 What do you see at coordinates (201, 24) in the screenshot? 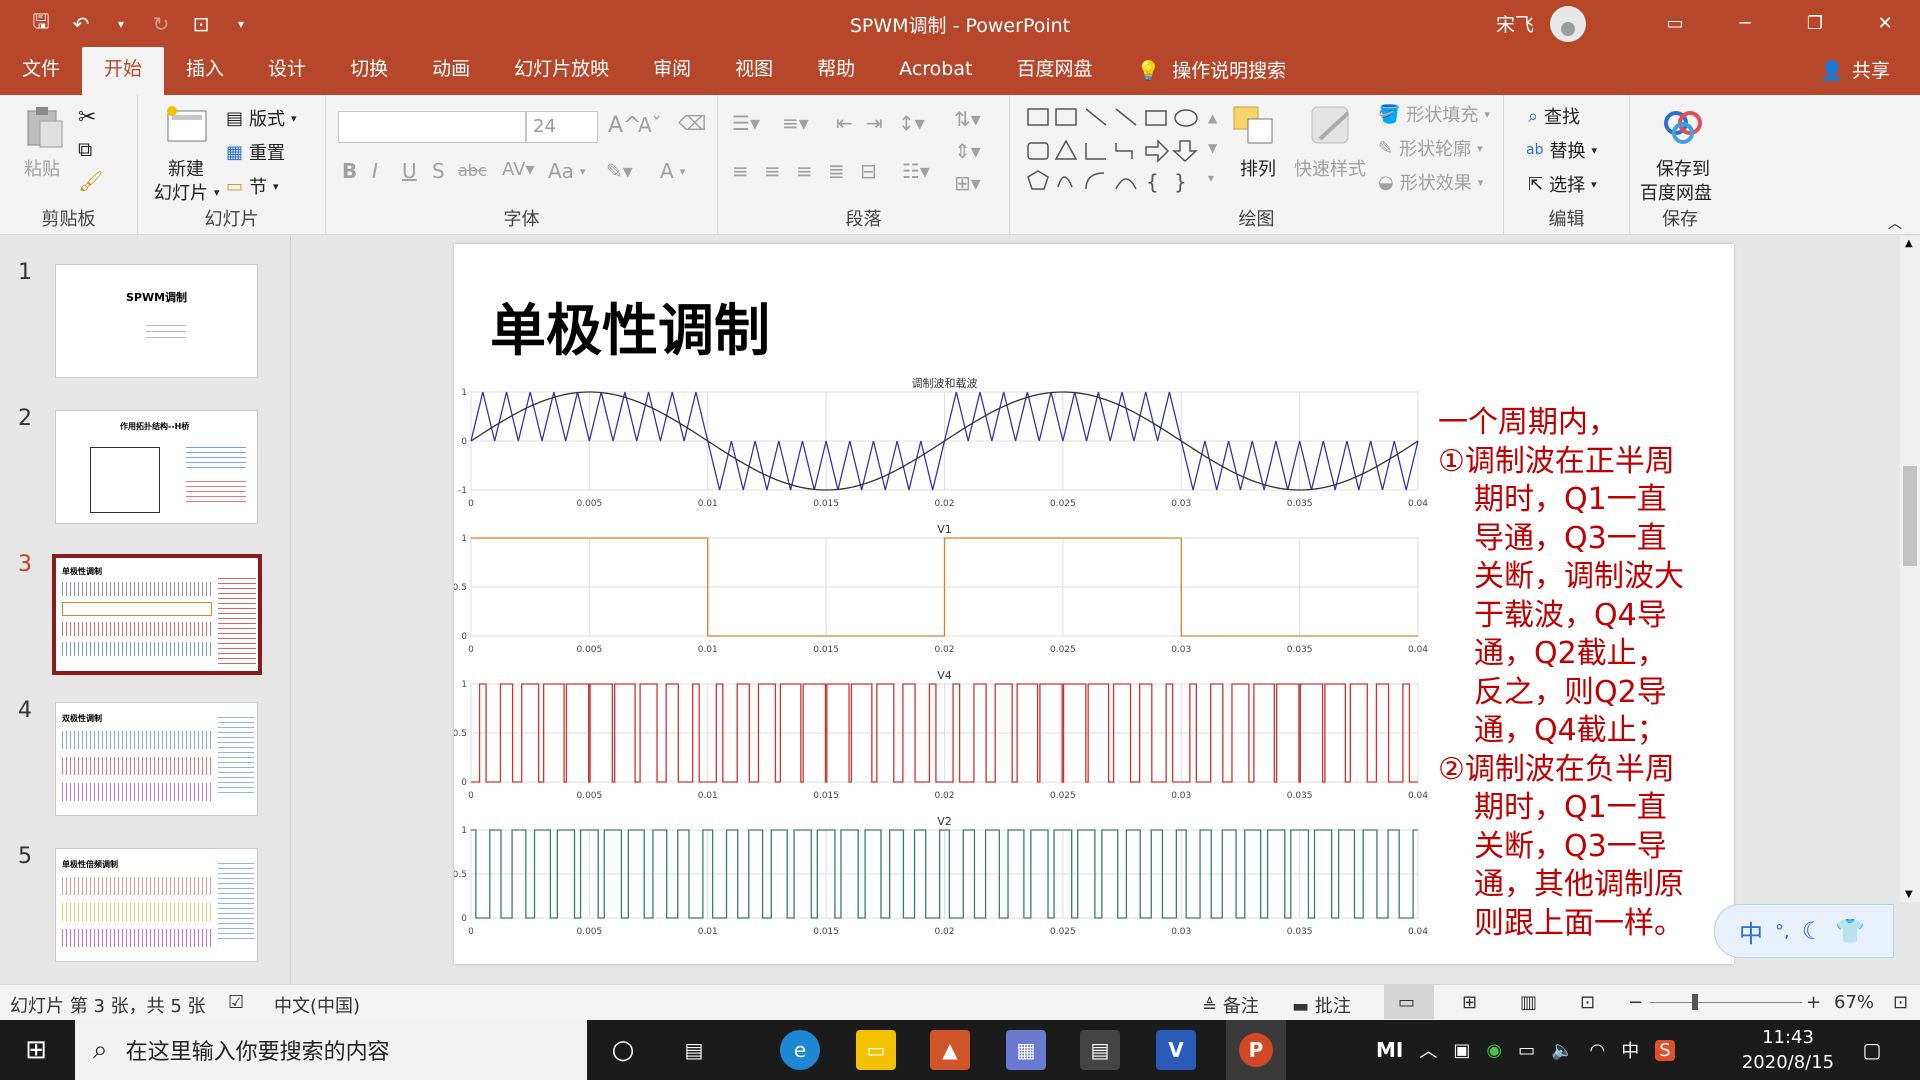
I see `start-from-beginning-icon: ⊡` at bounding box center [201, 24].